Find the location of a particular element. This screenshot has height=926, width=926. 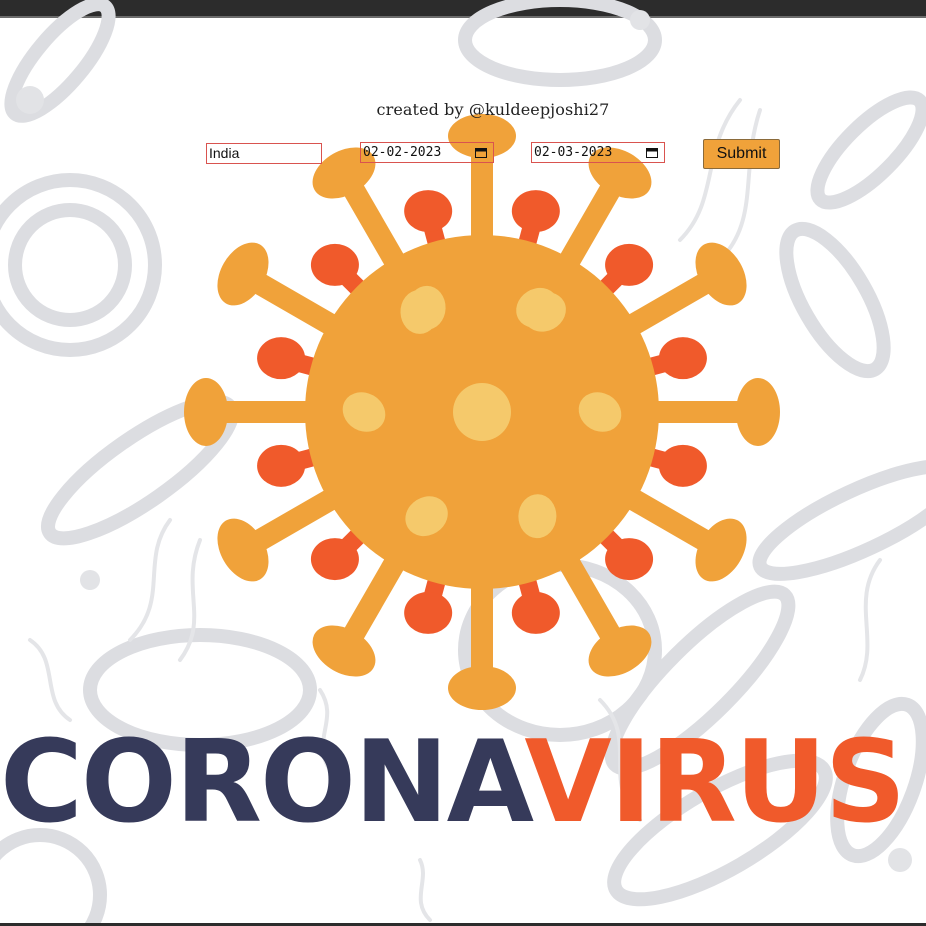

from-date-input: 02-02-2023 is located at coordinates (427, 152).